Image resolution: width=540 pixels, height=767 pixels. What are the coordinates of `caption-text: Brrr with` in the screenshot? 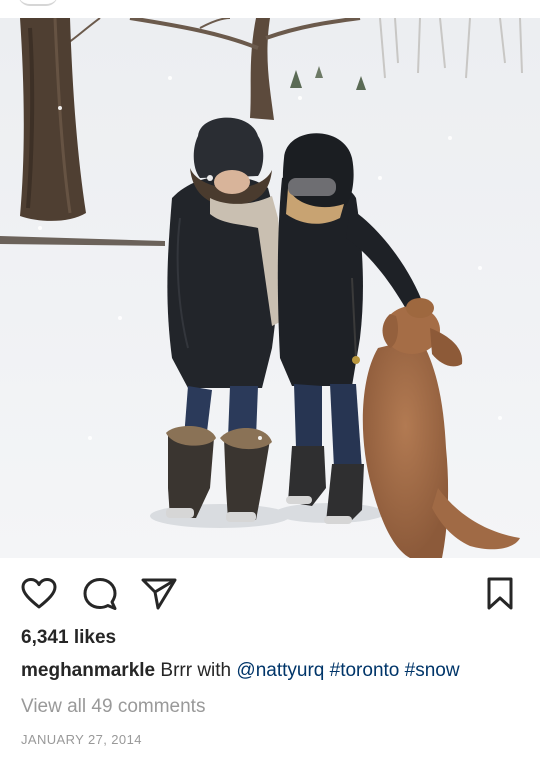 It's located at (196, 670).